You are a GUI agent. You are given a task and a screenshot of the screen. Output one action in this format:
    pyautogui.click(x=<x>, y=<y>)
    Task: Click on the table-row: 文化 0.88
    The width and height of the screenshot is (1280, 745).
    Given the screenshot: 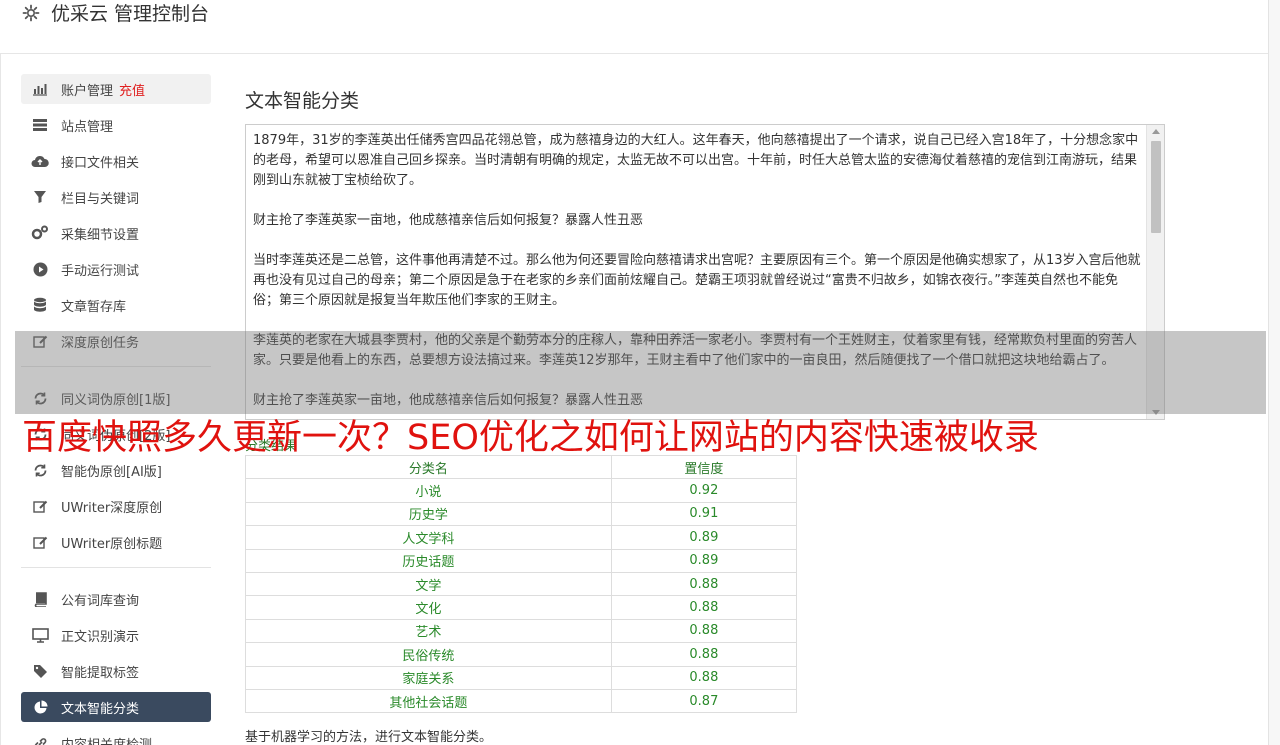 What is the action you would take?
    pyautogui.click(x=521, y=607)
    